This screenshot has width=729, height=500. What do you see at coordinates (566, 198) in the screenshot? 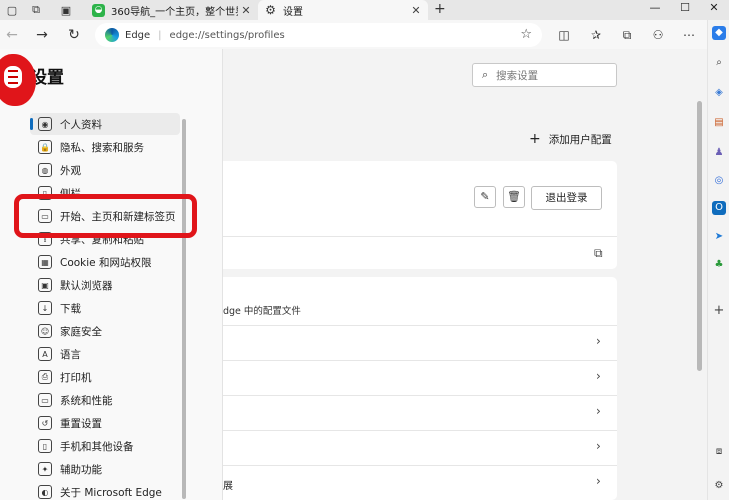
I see `sign-out-button: 退出登录` at bounding box center [566, 198].